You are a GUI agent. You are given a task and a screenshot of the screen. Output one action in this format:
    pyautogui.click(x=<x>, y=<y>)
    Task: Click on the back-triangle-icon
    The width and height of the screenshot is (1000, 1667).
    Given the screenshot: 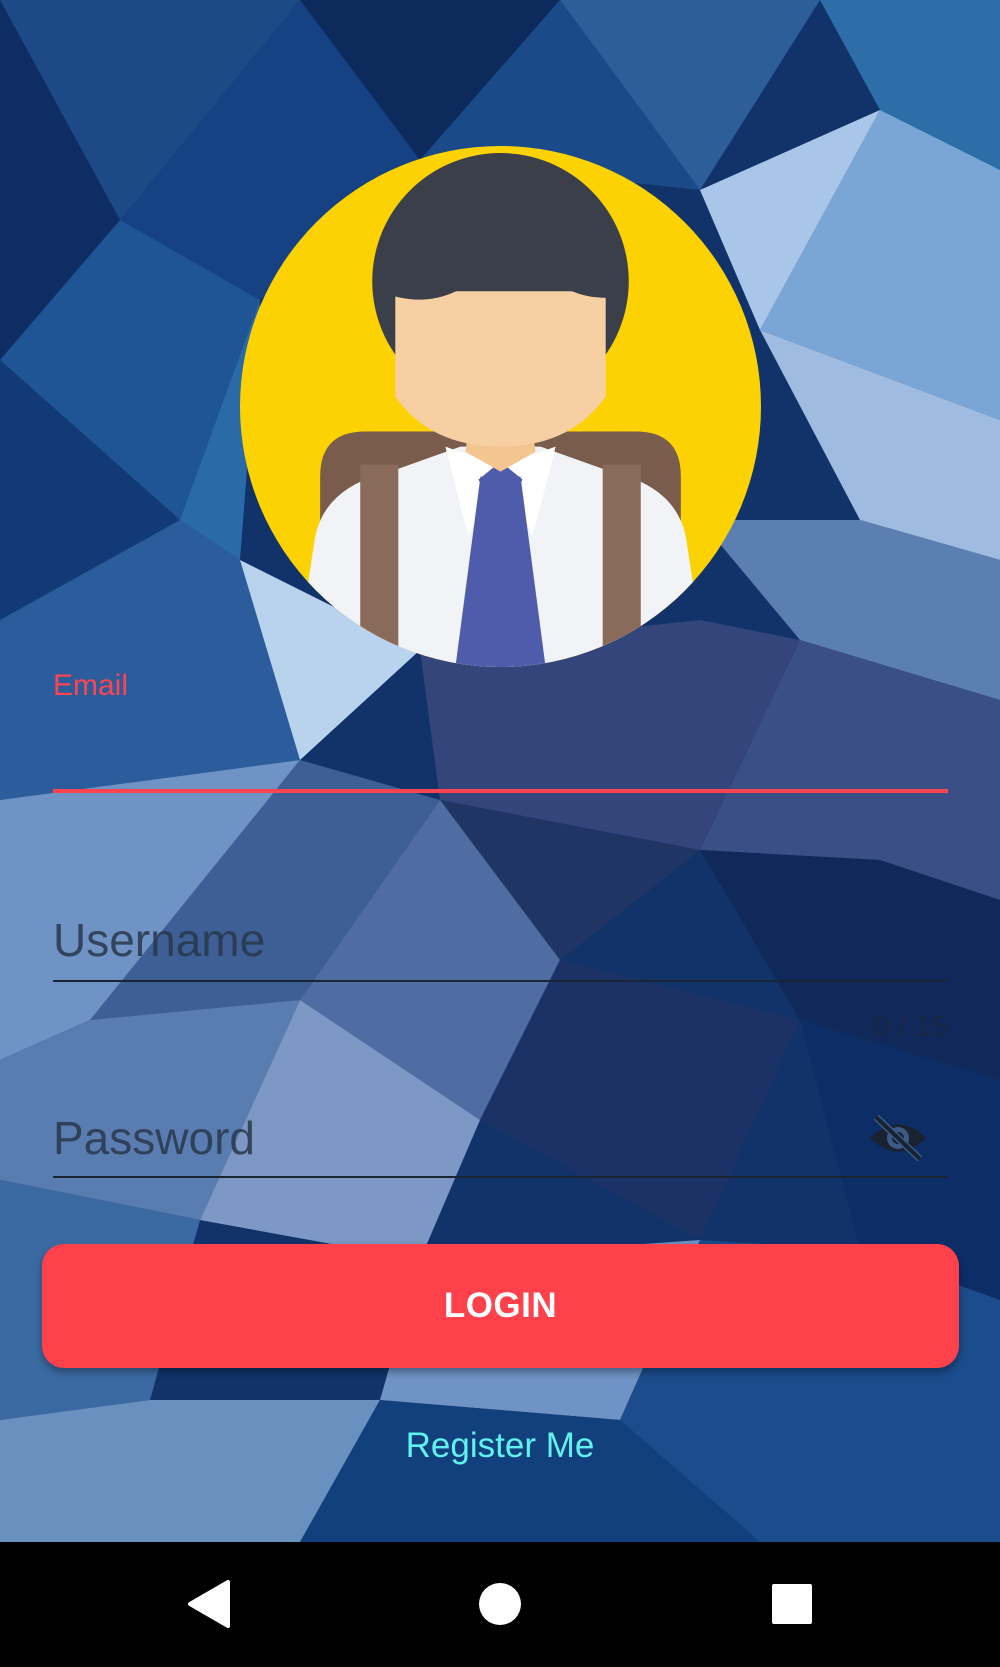 What is the action you would take?
    pyautogui.click(x=210, y=1604)
    